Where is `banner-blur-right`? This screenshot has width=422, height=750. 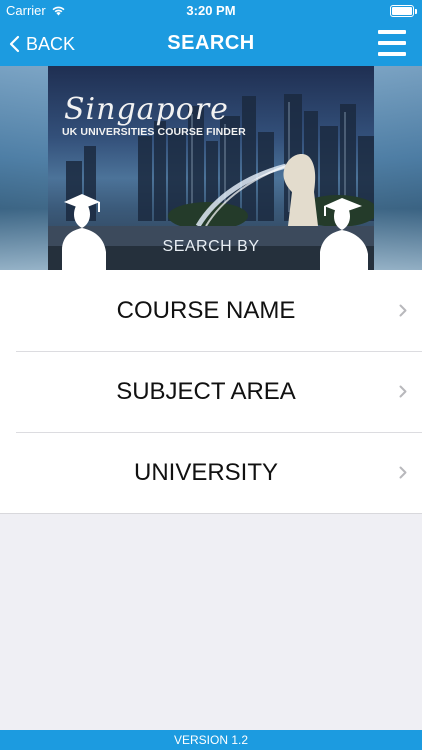
banner-blur-right is located at coordinates (398, 168).